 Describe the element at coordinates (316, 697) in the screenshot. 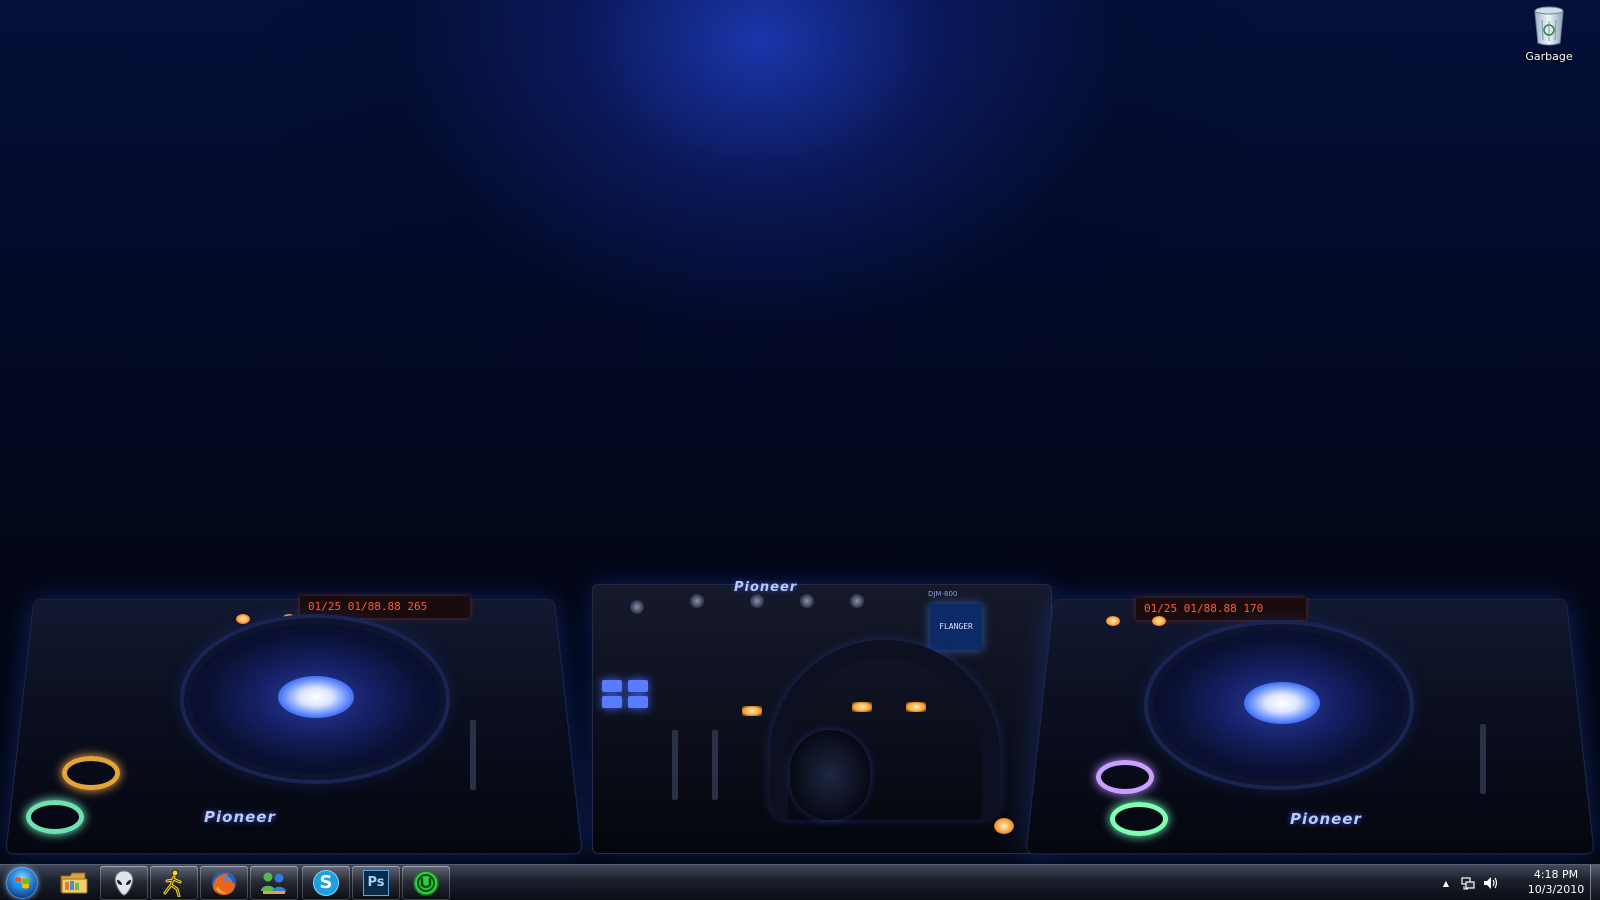

I see `left-jog-light` at that location.